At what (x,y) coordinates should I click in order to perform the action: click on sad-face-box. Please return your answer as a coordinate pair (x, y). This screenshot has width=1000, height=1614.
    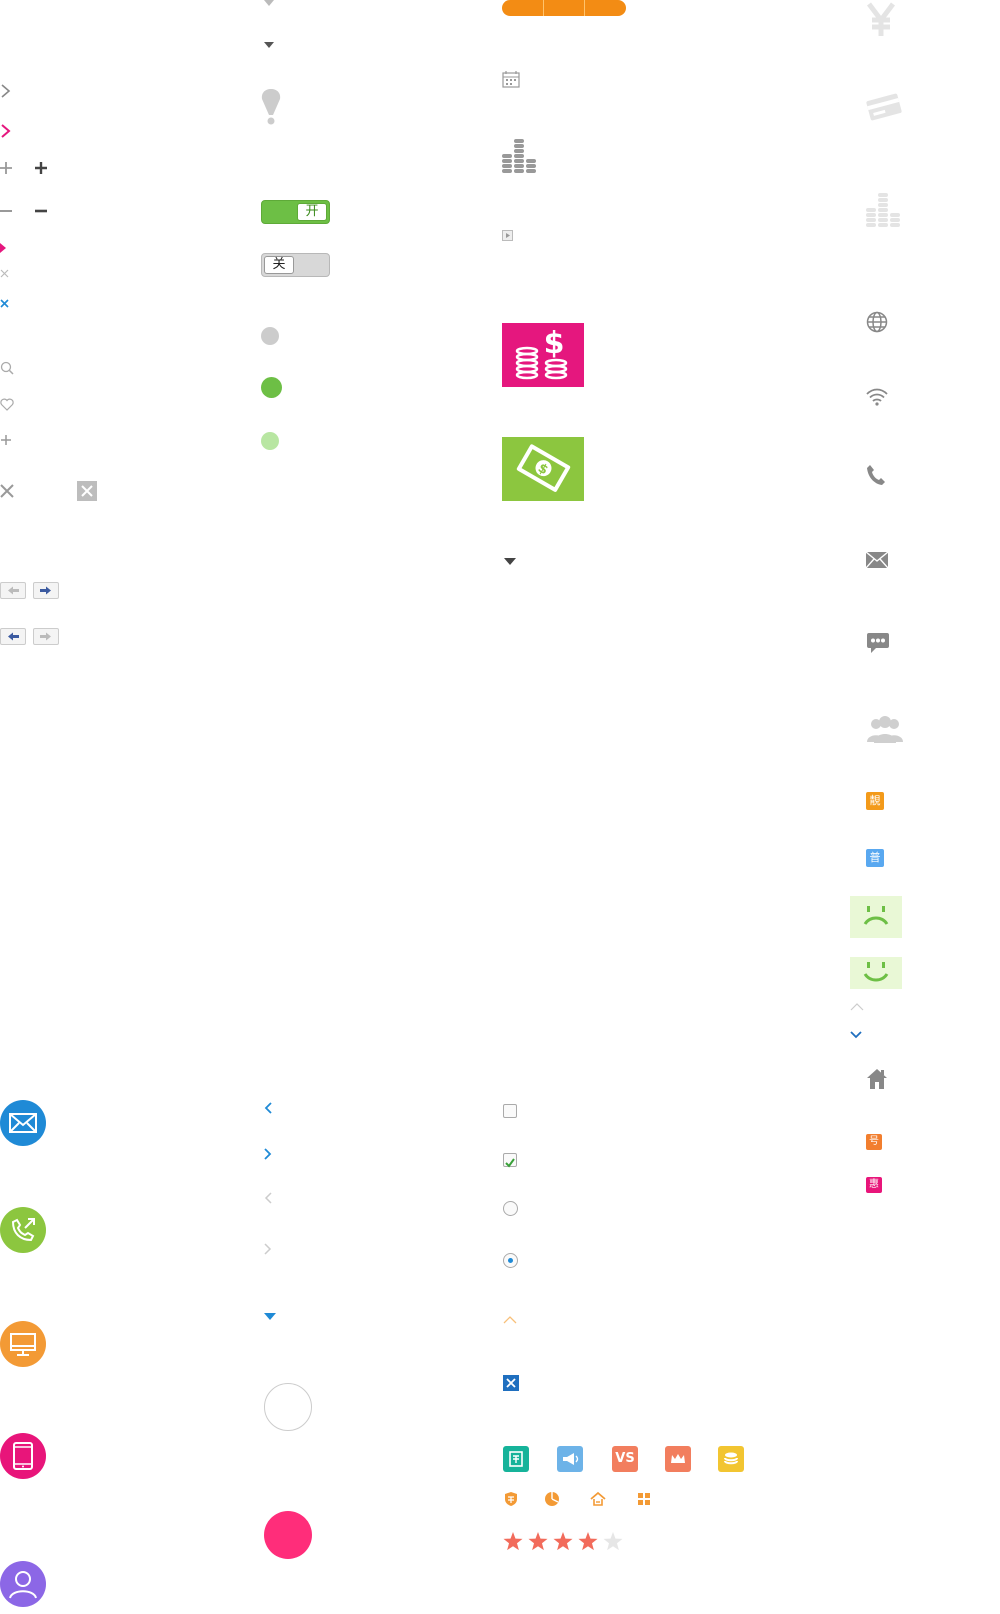
    Looking at the image, I should click on (876, 917).